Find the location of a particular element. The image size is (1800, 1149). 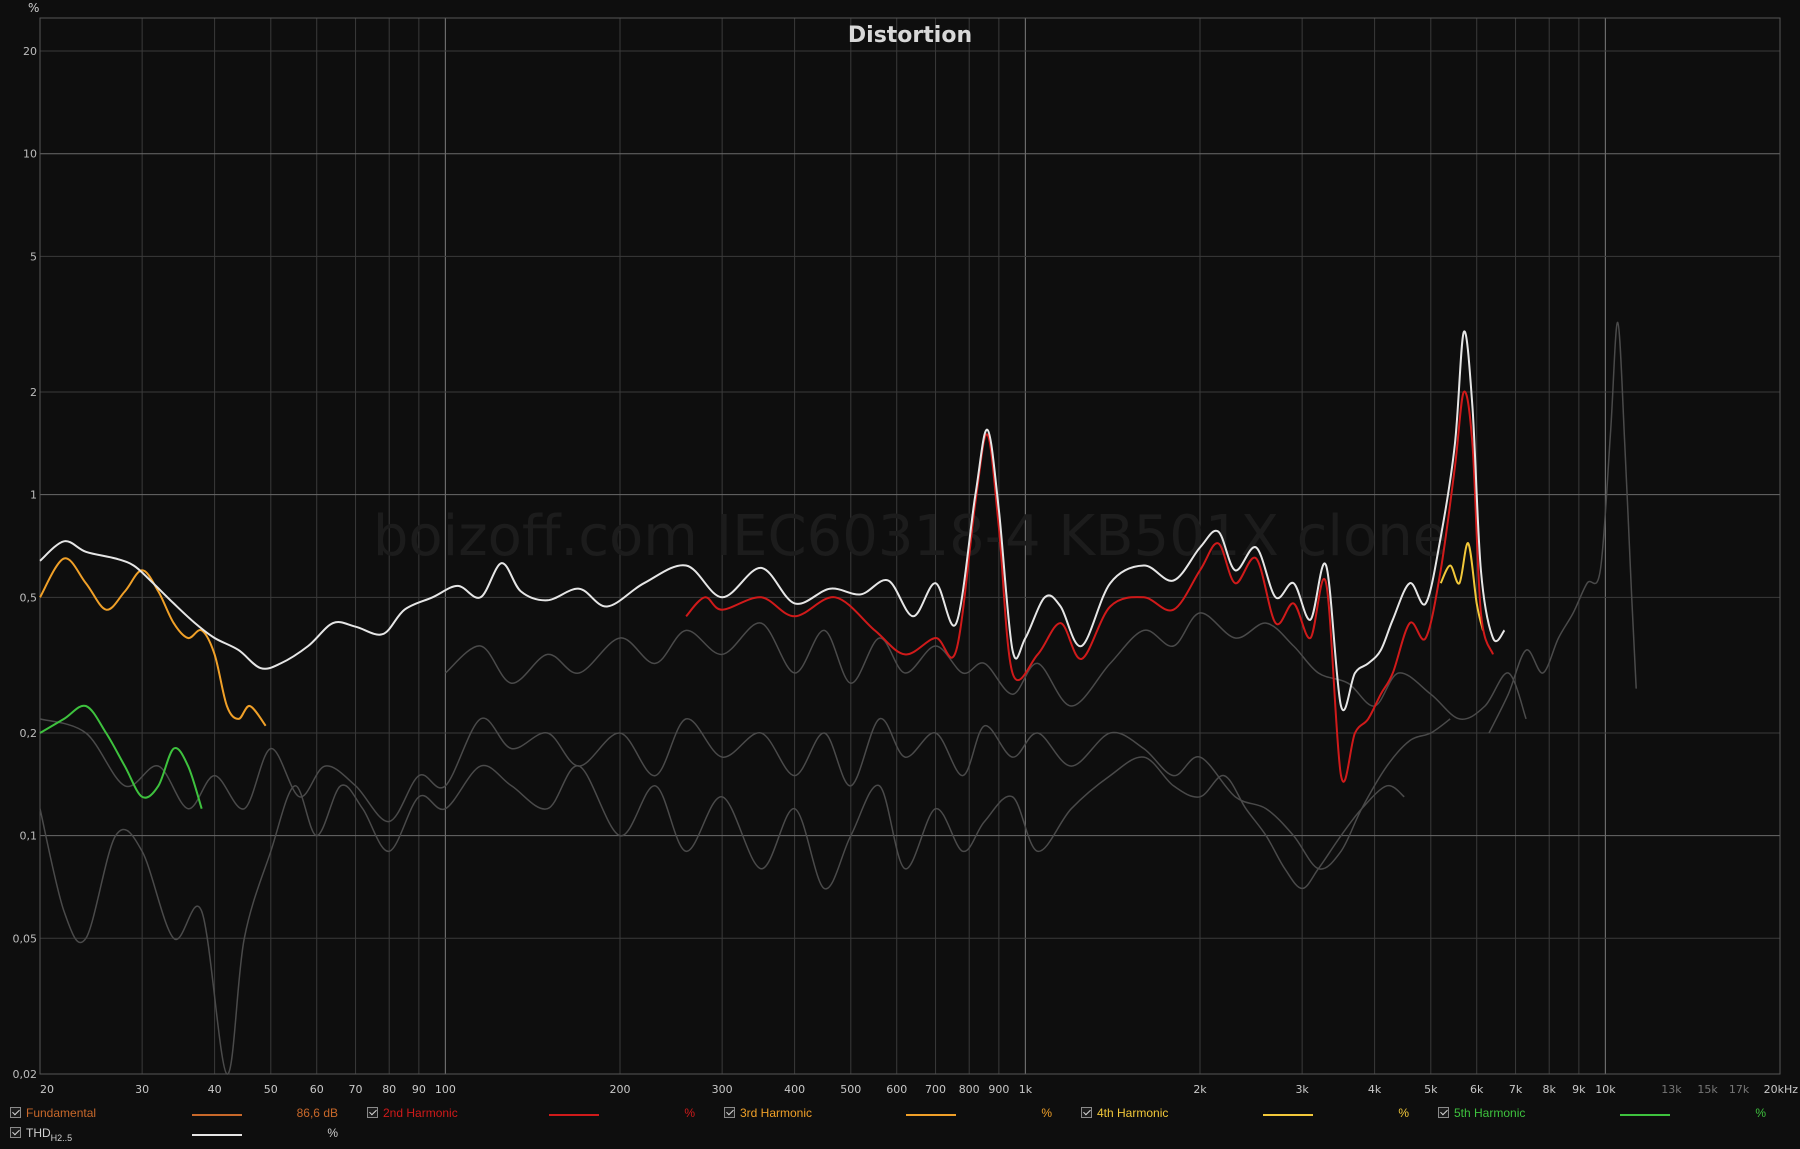

legend-label: 5th Harmonic is located at coordinates (1490, 1113).